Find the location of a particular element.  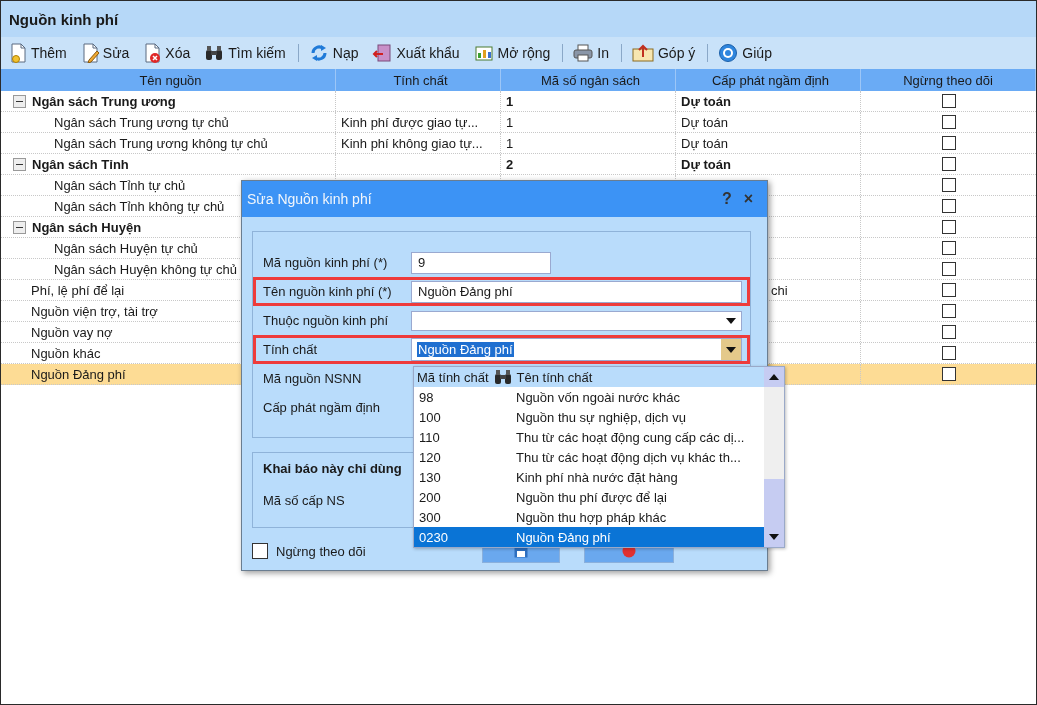

toolbar-button: Mở rộng is located at coordinates (513, 53).